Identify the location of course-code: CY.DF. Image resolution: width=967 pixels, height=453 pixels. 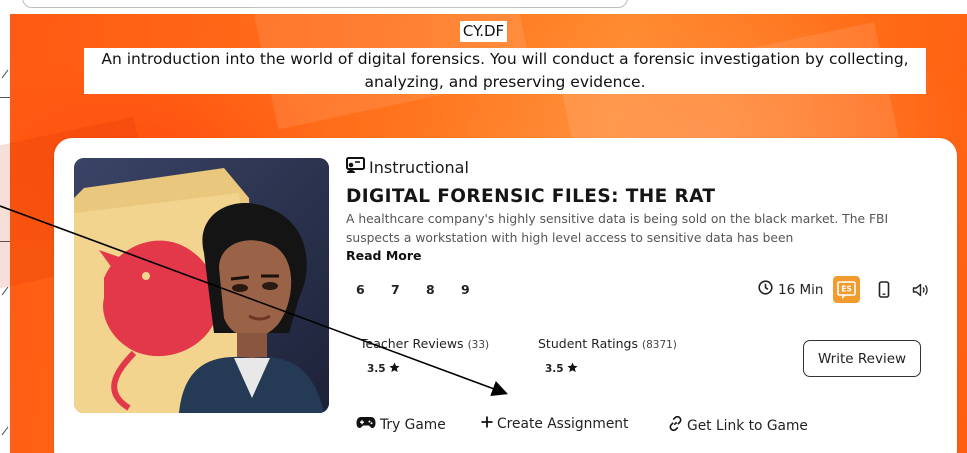
(483, 31).